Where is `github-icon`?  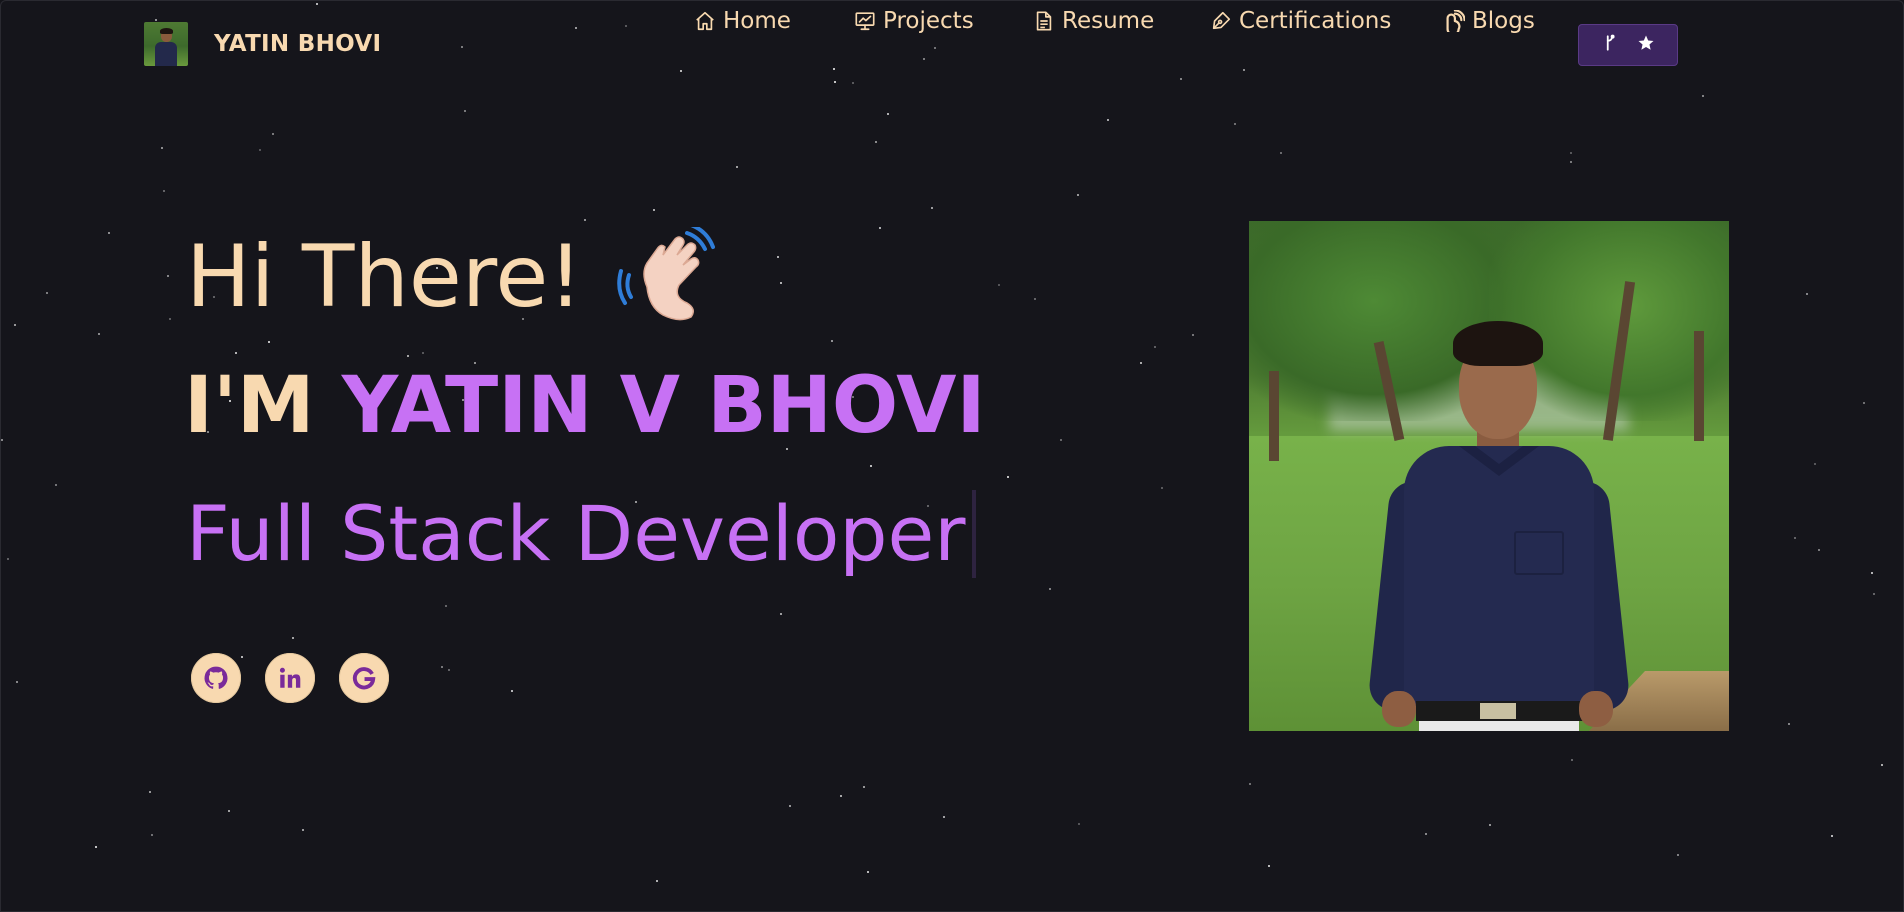
github-icon is located at coordinates (216, 677).